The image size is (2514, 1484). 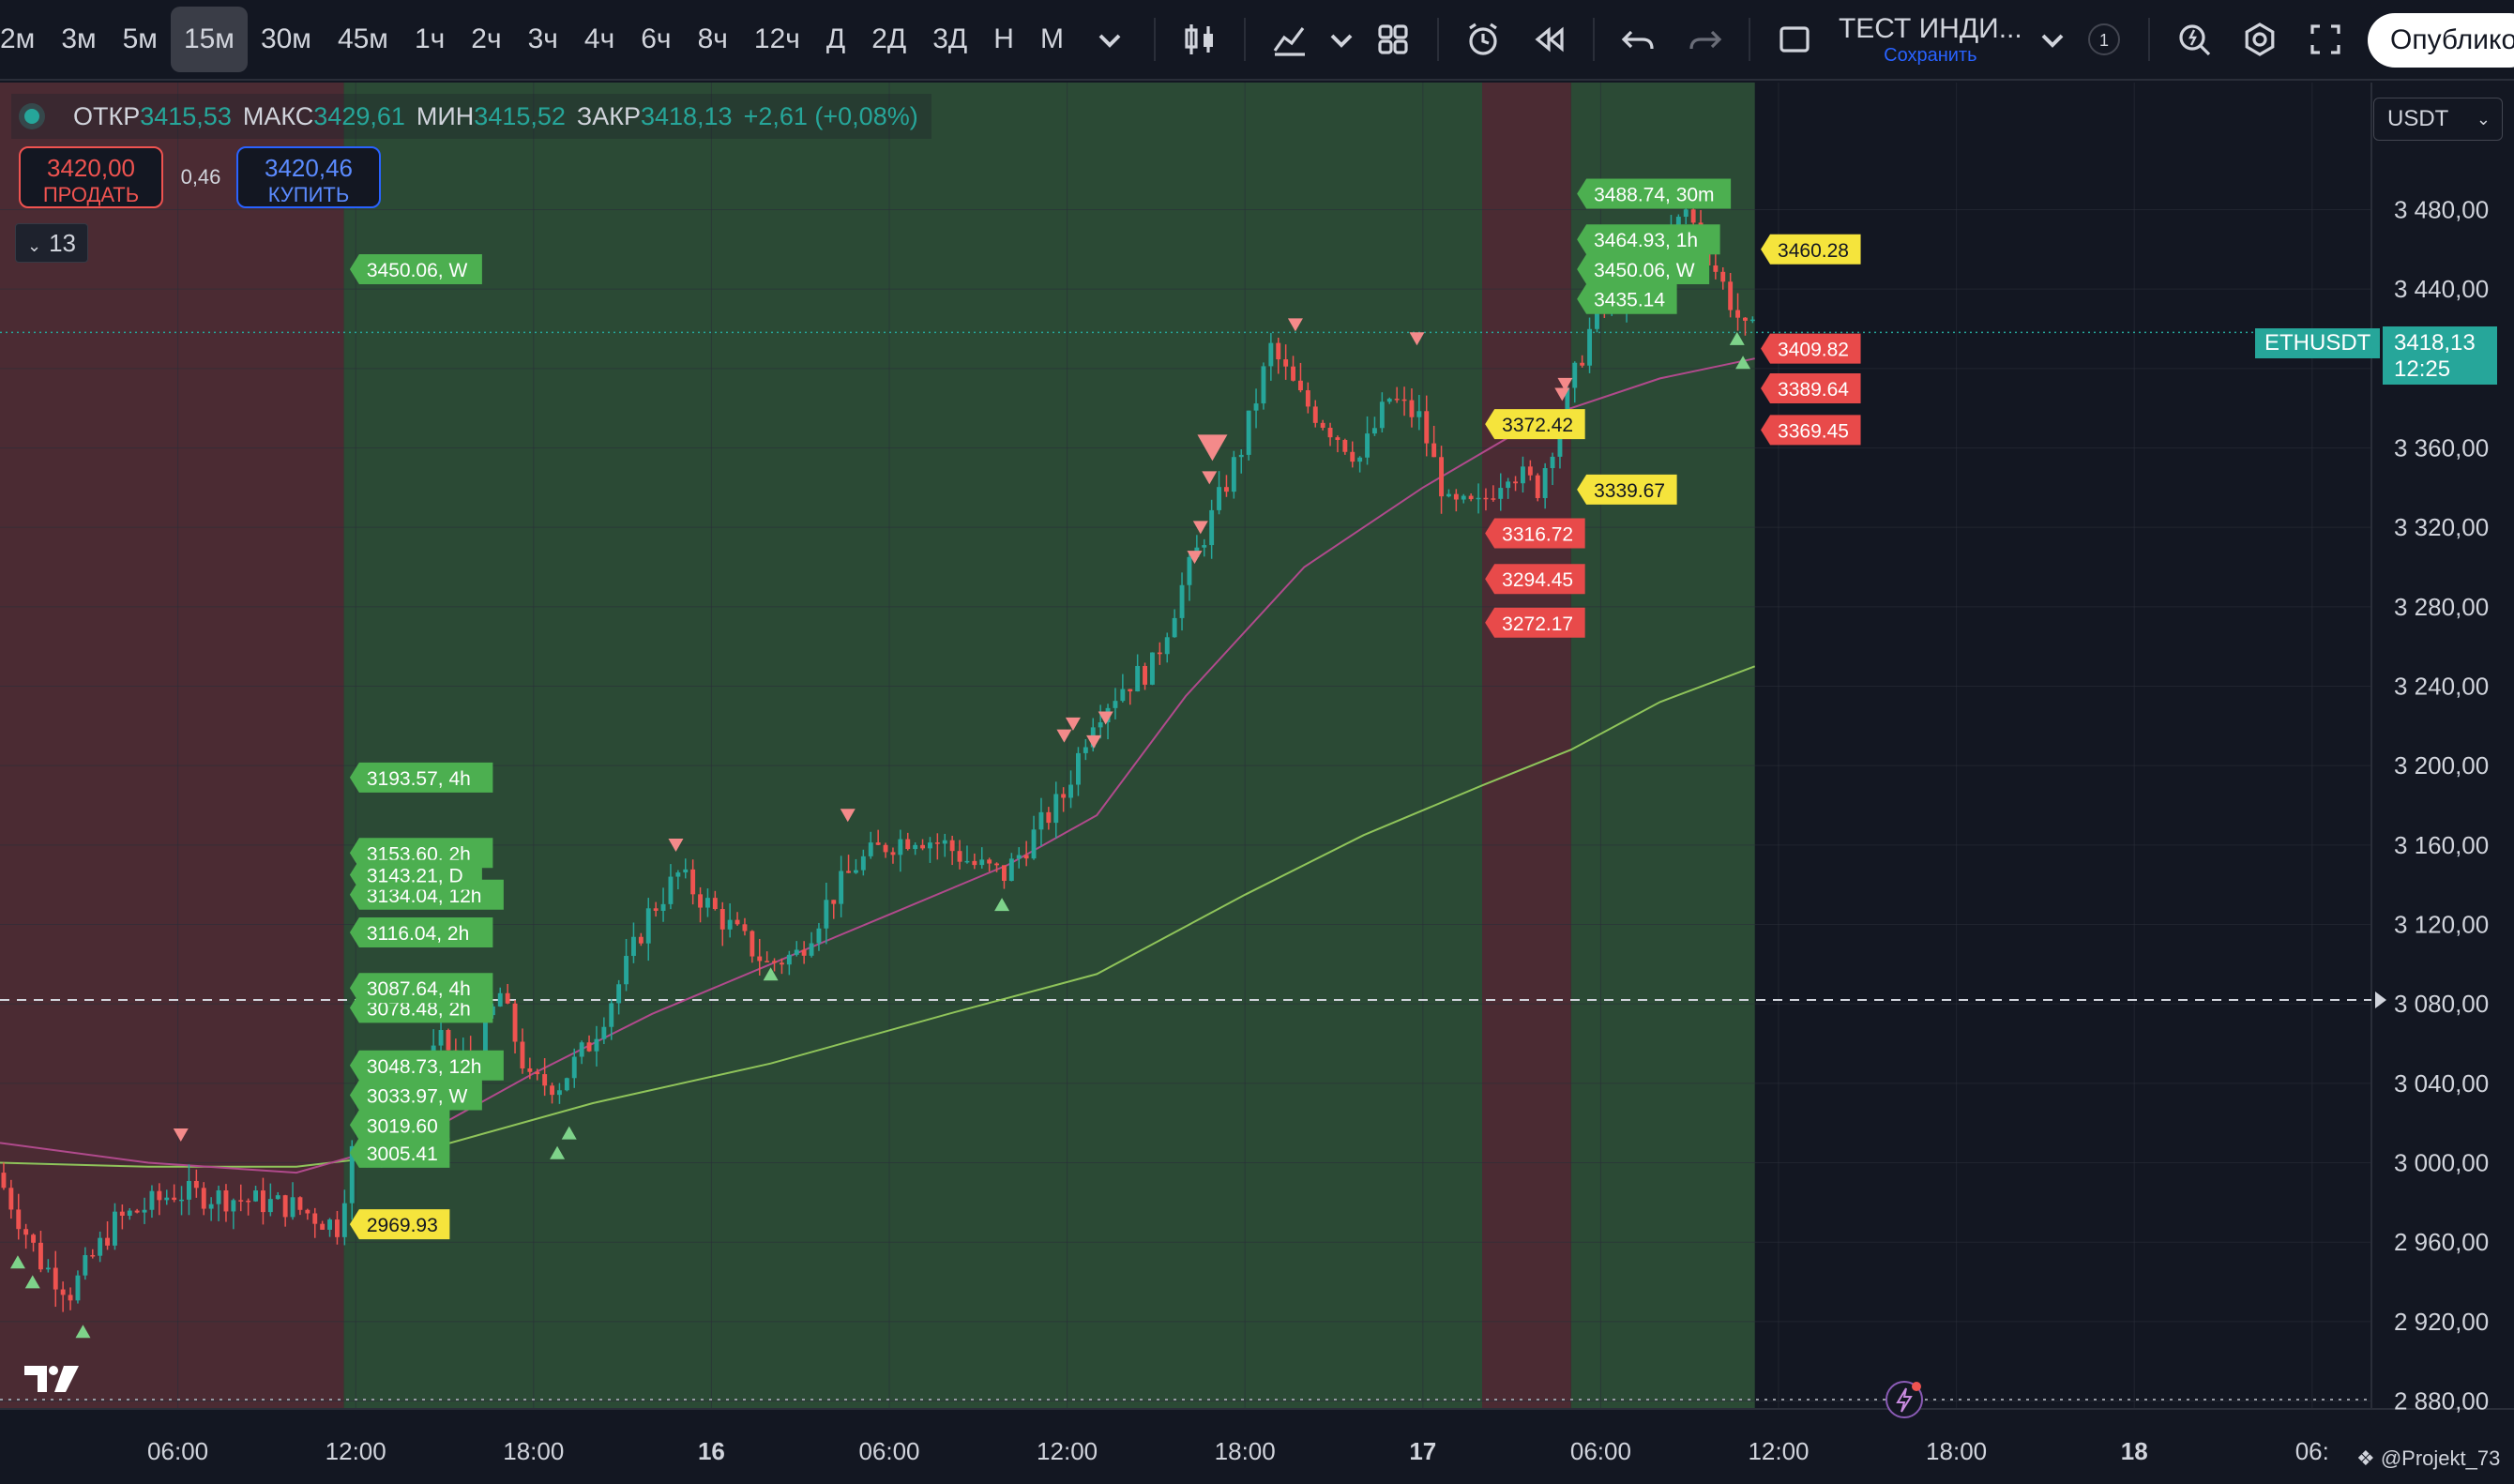 What do you see at coordinates (2194, 39) in the screenshot?
I see `quick-search-icon` at bounding box center [2194, 39].